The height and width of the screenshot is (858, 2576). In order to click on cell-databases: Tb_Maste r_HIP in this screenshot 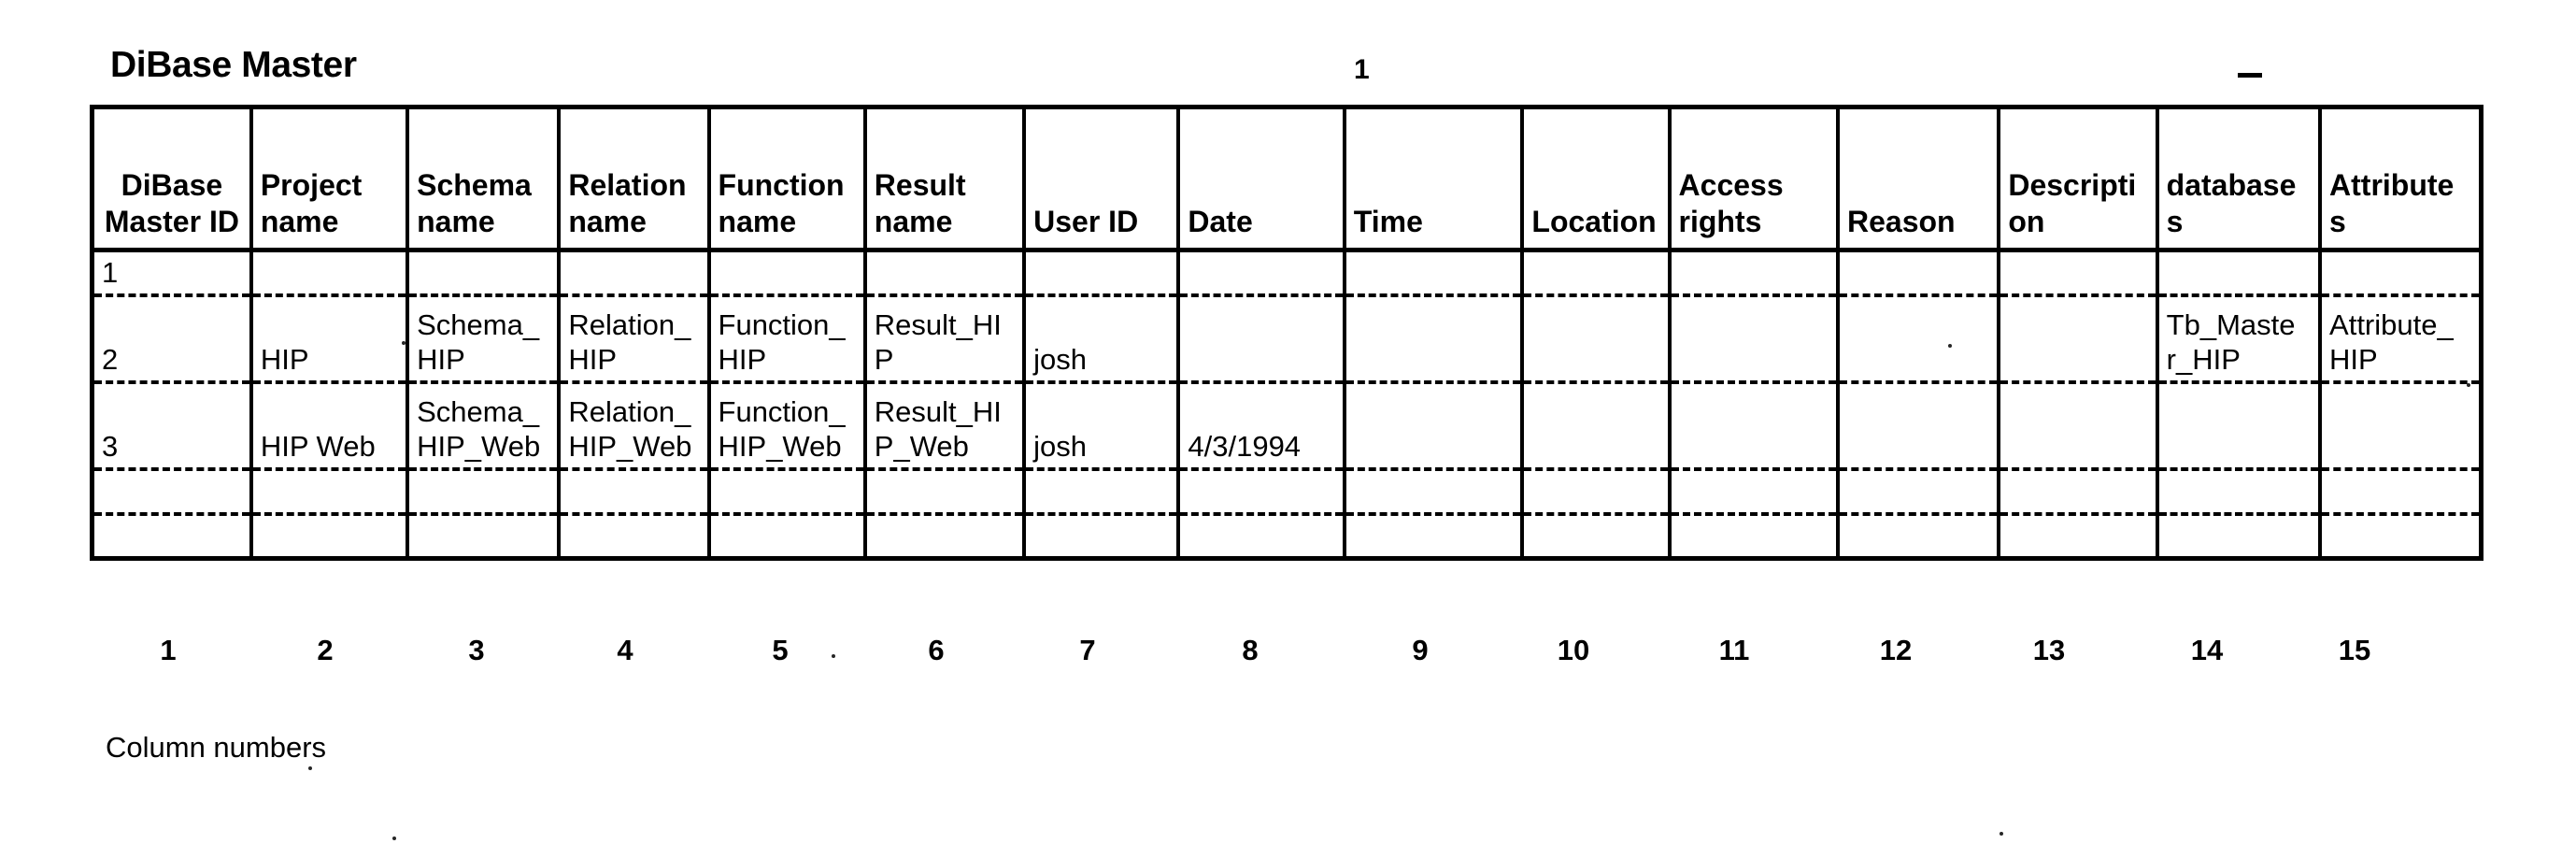, I will do `click(2239, 339)`.